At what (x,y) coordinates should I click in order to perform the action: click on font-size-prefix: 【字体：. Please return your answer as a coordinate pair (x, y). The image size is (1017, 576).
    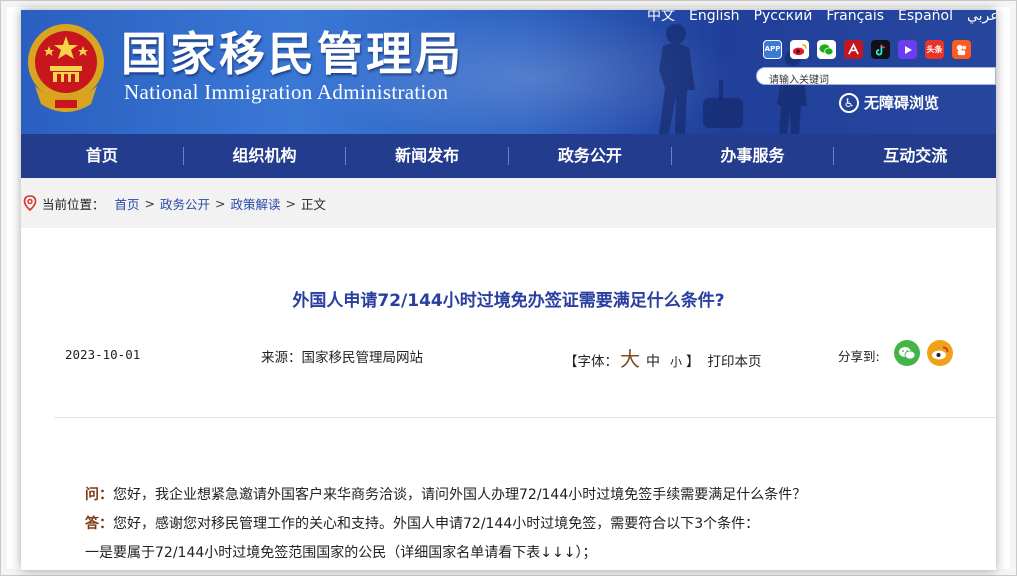
    Looking at the image, I should click on (591, 362).